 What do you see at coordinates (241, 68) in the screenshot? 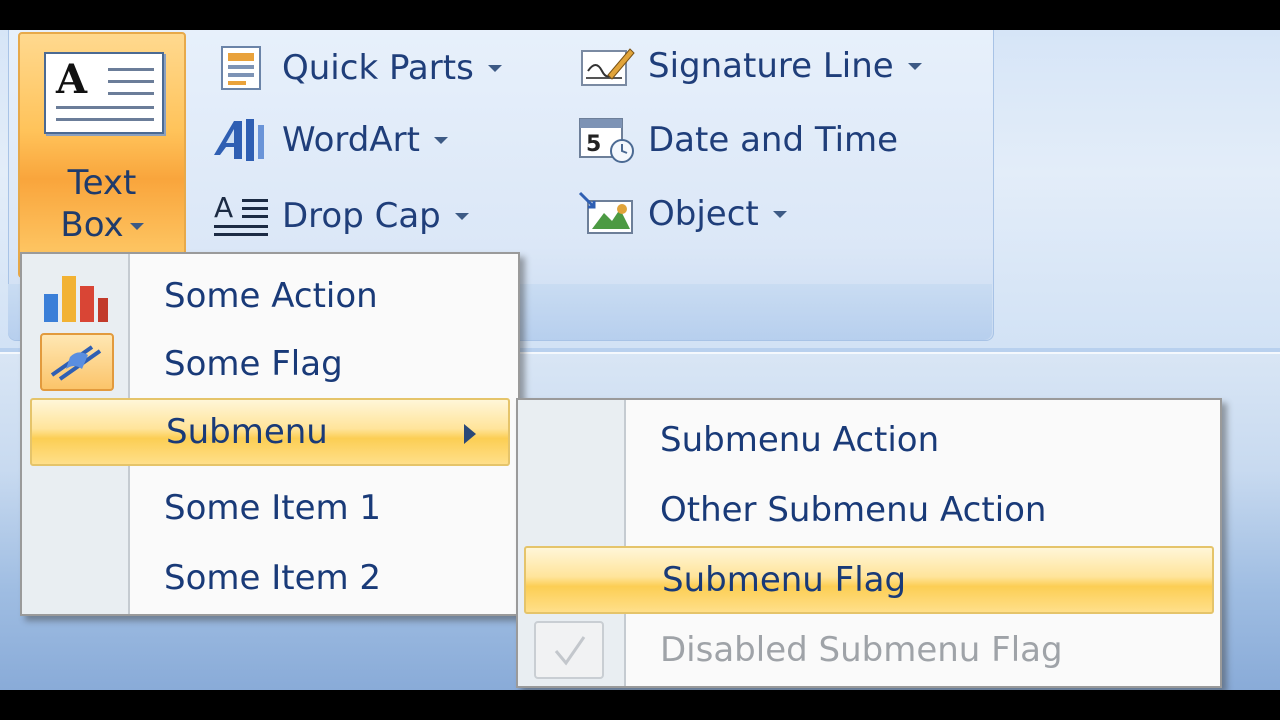
I see `quick-parts-icon` at bounding box center [241, 68].